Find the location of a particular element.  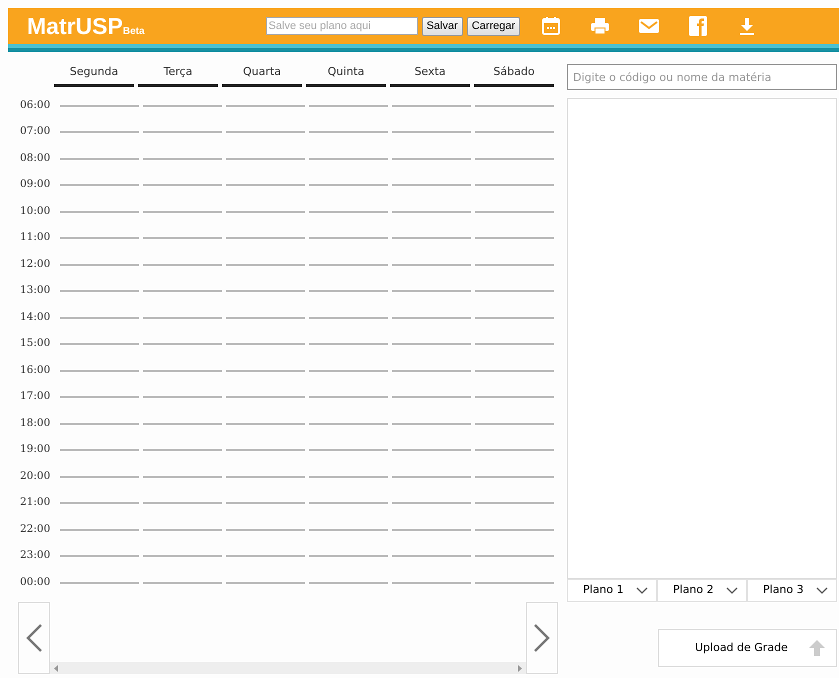

chevron-right-icon is located at coordinates (542, 638).